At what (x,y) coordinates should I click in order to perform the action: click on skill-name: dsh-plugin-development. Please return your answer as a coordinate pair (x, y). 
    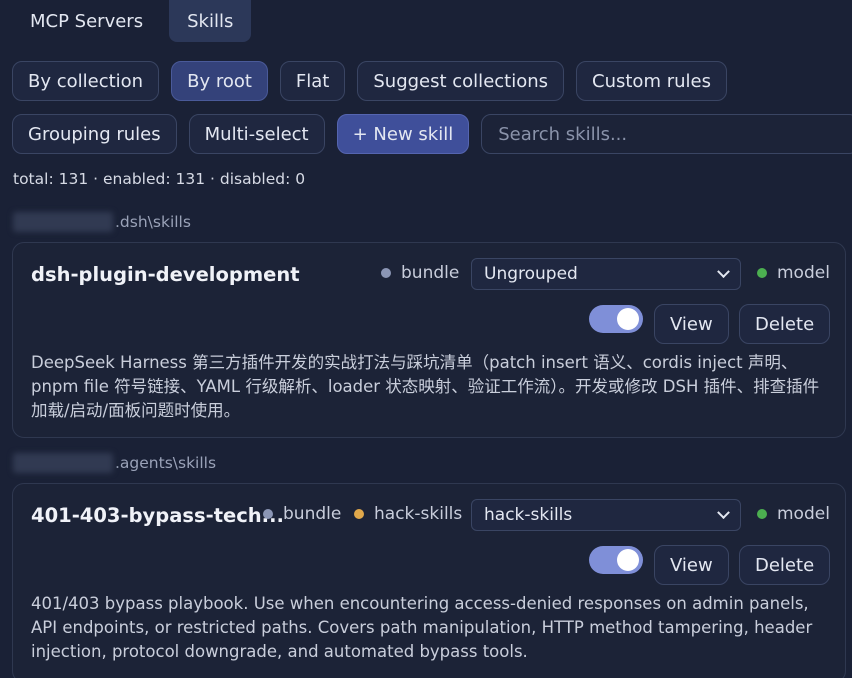
    Looking at the image, I should click on (165, 274).